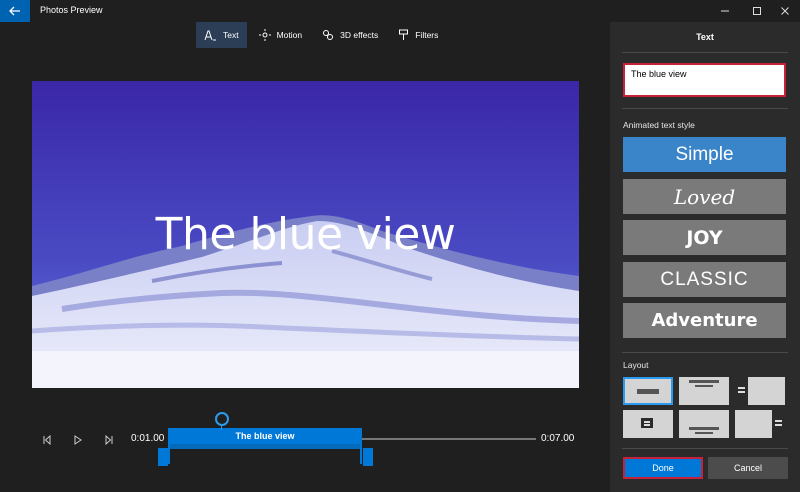 The image size is (800, 492). I want to click on close-icon, so click(785, 11).